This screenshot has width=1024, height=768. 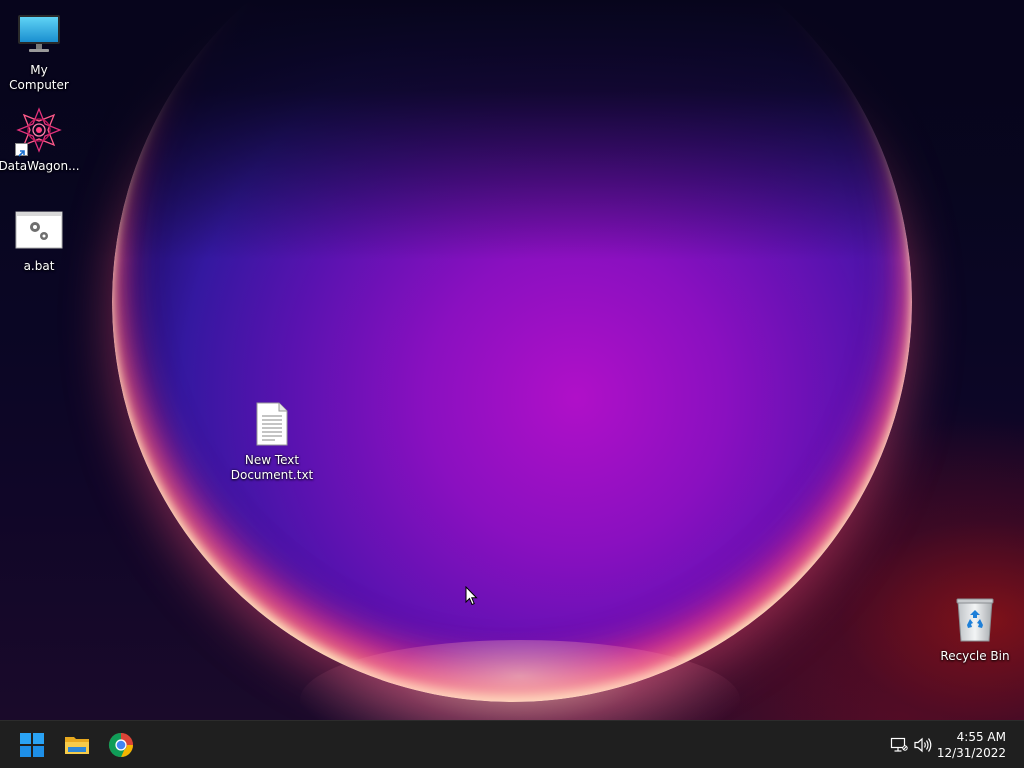 I want to click on desktop-icon-new-text-document: New Text Document.txt, so click(x=272, y=441).